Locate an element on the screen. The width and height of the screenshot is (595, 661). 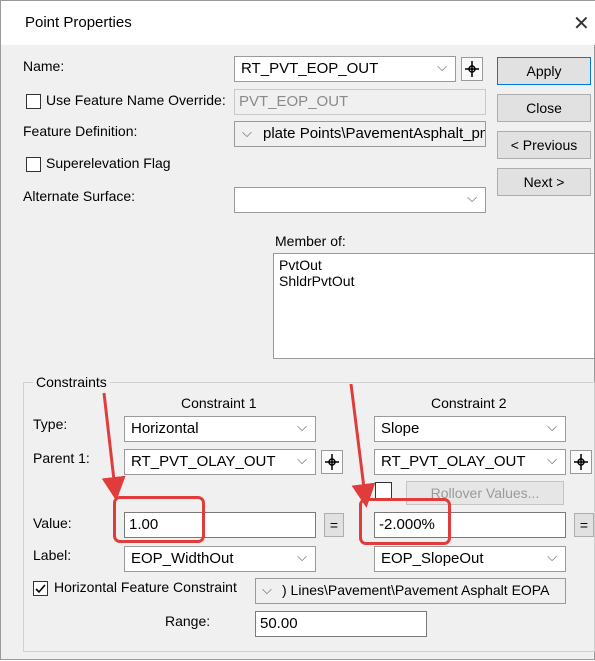
constraint2-value-highlight is located at coordinates (405, 521).